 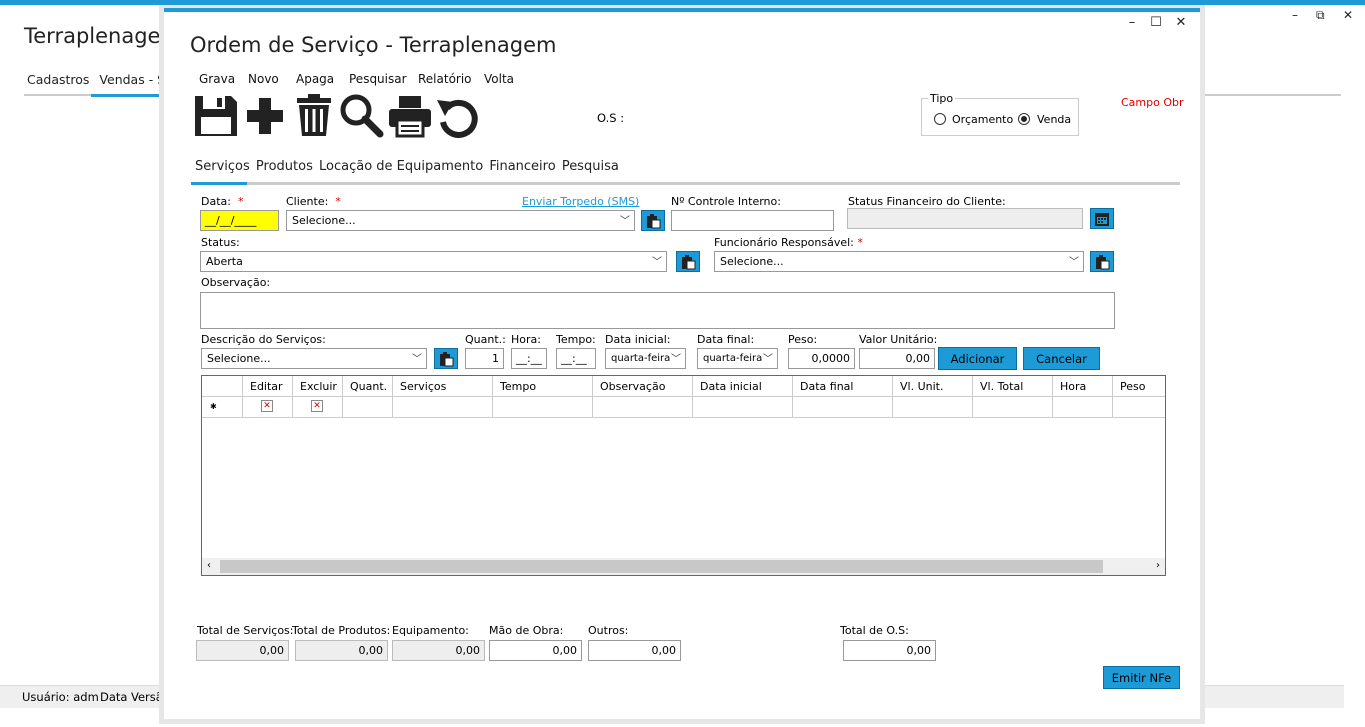 I want to click on data-field: __/__/____, so click(x=239, y=220).